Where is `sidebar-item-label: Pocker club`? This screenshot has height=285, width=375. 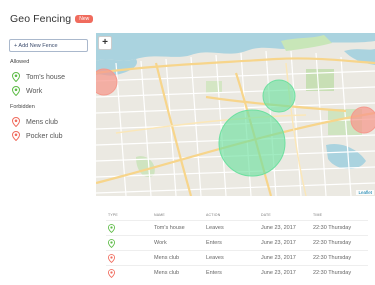 sidebar-item-label: Pocker club is located at coordinates (44, 136).